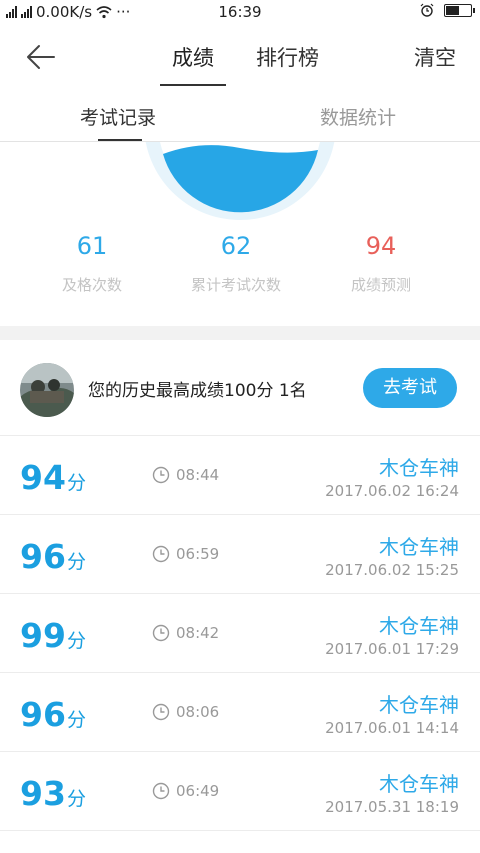 This screenshot has width=480, height=853. Describe the element at coordinates (92, 263) in the screenshot. I see `stat-pass-count: 61 及格次数` at that location.